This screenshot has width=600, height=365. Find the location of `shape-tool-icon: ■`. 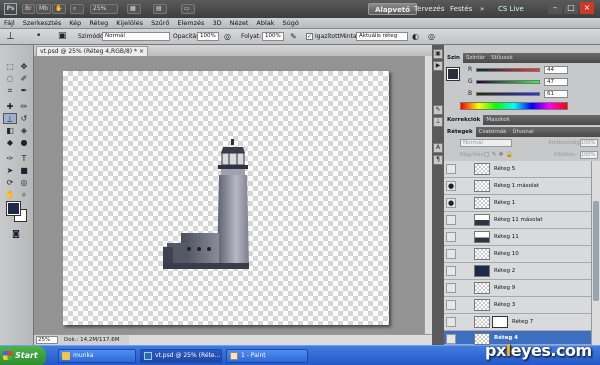

shape-tool-icon: ■ is located at coordinates (24, 170).